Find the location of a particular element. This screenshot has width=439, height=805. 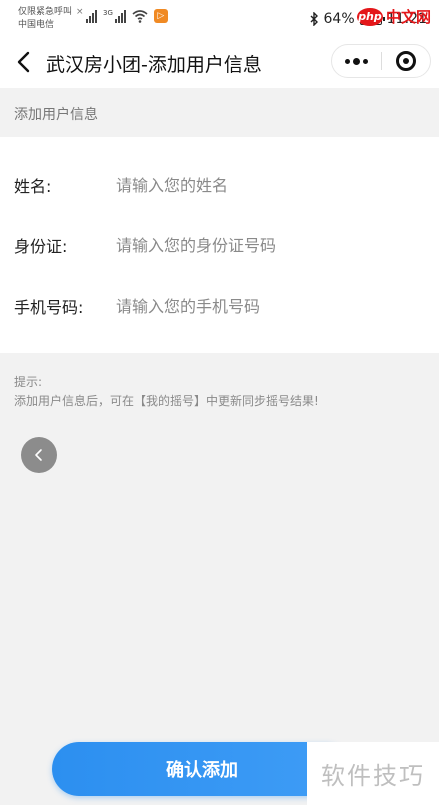

miniprogram-capsule is located at coordinates (381, 61).